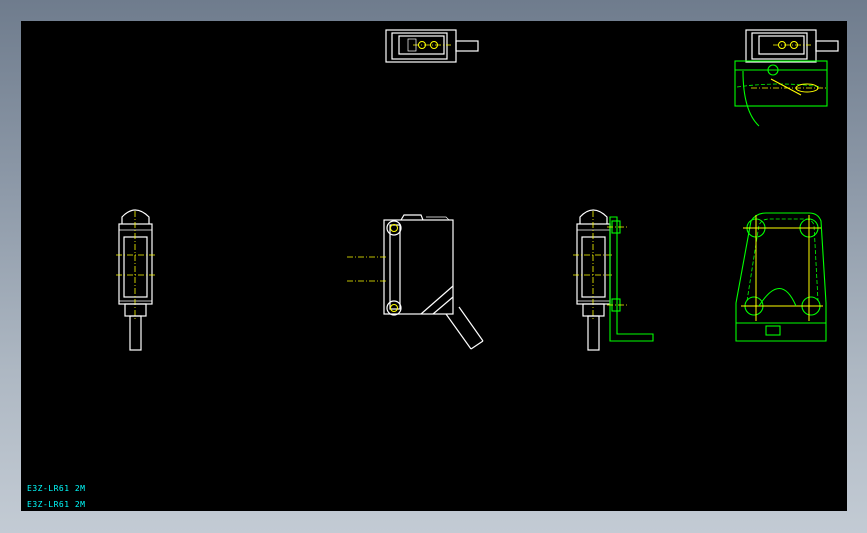 This screenshot has width=867, height=533. What do you see at coordinates (415, 282) in the screenshot?
I see `side-view-sensor` at bounding box center [415, 282].